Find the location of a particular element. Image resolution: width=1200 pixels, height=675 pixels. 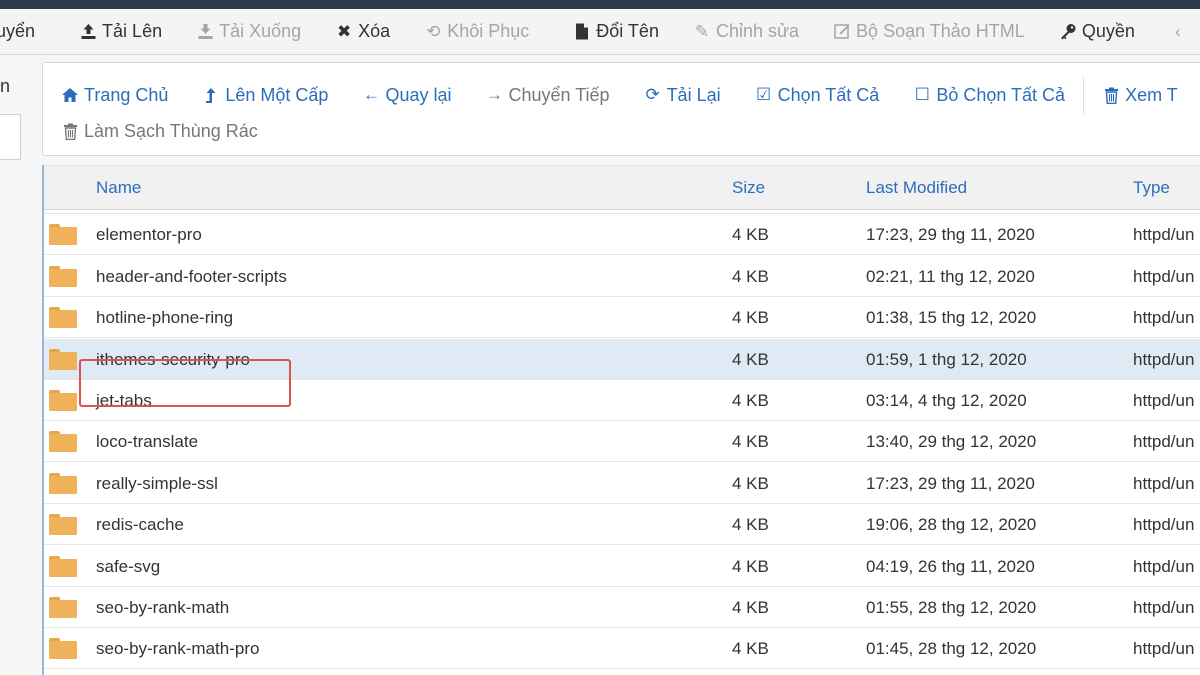

rename-button: Đổi Tên is located at coordinates (616, 31).